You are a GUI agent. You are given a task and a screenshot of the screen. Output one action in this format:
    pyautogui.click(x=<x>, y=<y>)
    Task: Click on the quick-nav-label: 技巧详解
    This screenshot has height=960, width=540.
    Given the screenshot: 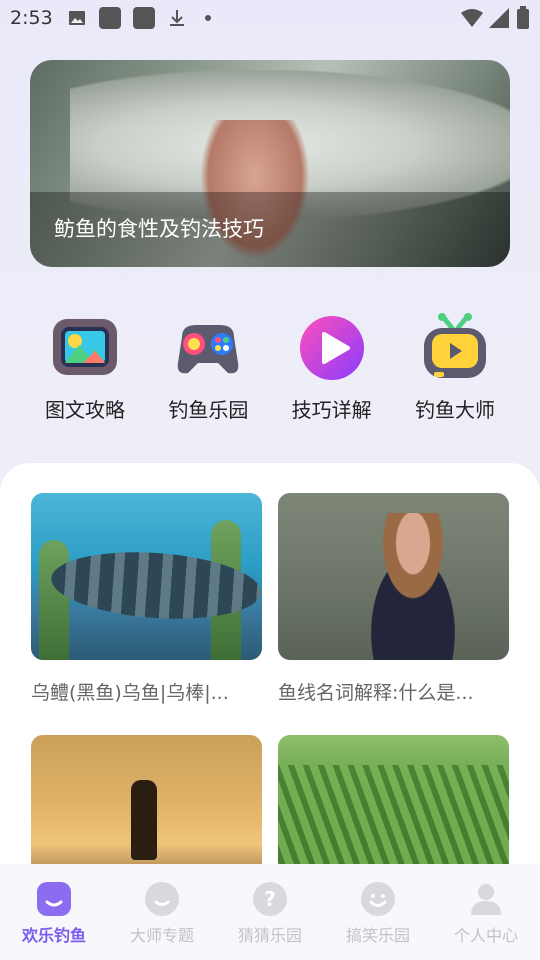 What is the action you would take?
    pyautogui.click(x=331, y=410)
    